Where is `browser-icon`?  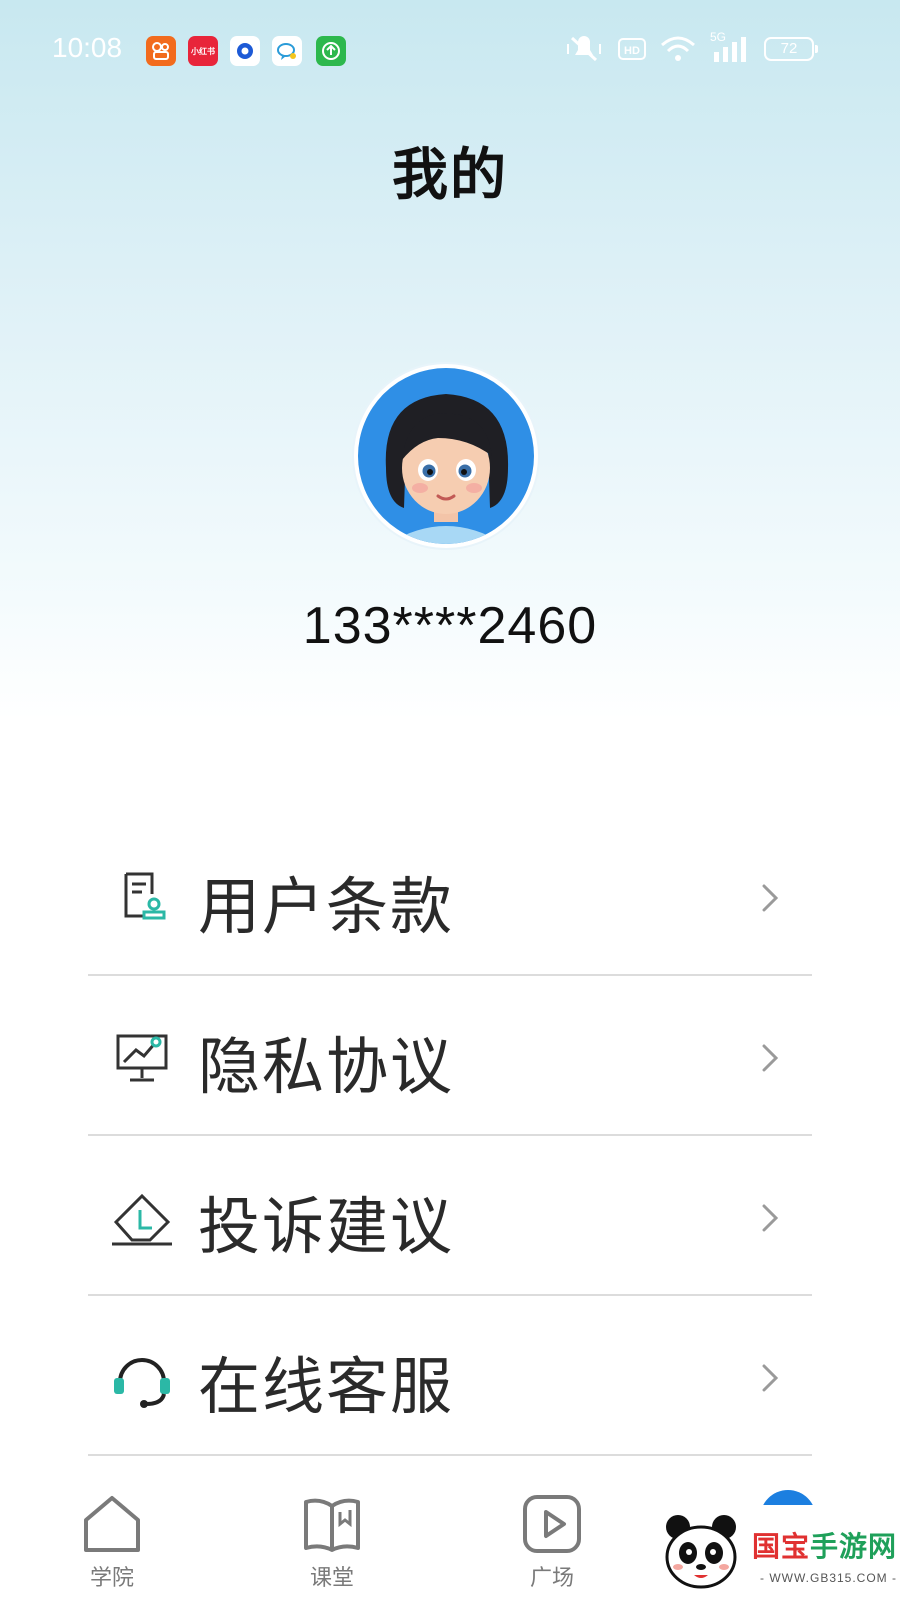
browser-icon is located at coordinates (245, 51).